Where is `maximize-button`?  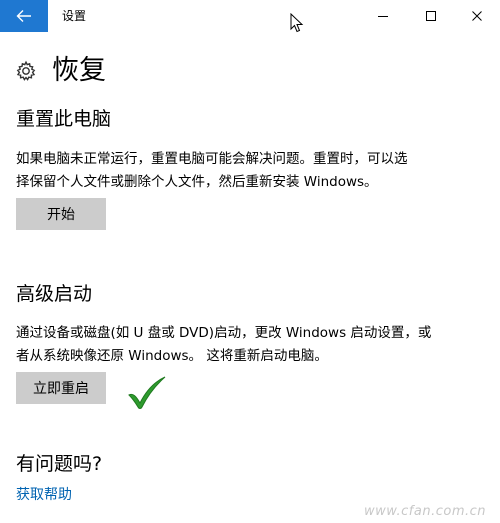 maximize-button is located at coordinates (431, 16).